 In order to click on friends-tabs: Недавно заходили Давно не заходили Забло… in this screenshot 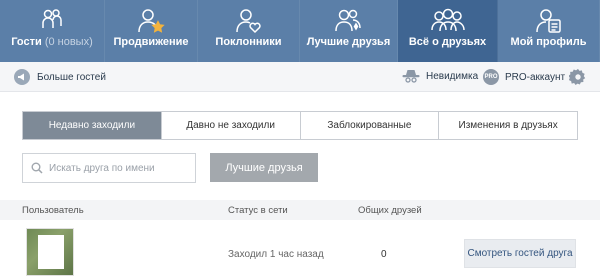, I will do `click(300, 125)`.